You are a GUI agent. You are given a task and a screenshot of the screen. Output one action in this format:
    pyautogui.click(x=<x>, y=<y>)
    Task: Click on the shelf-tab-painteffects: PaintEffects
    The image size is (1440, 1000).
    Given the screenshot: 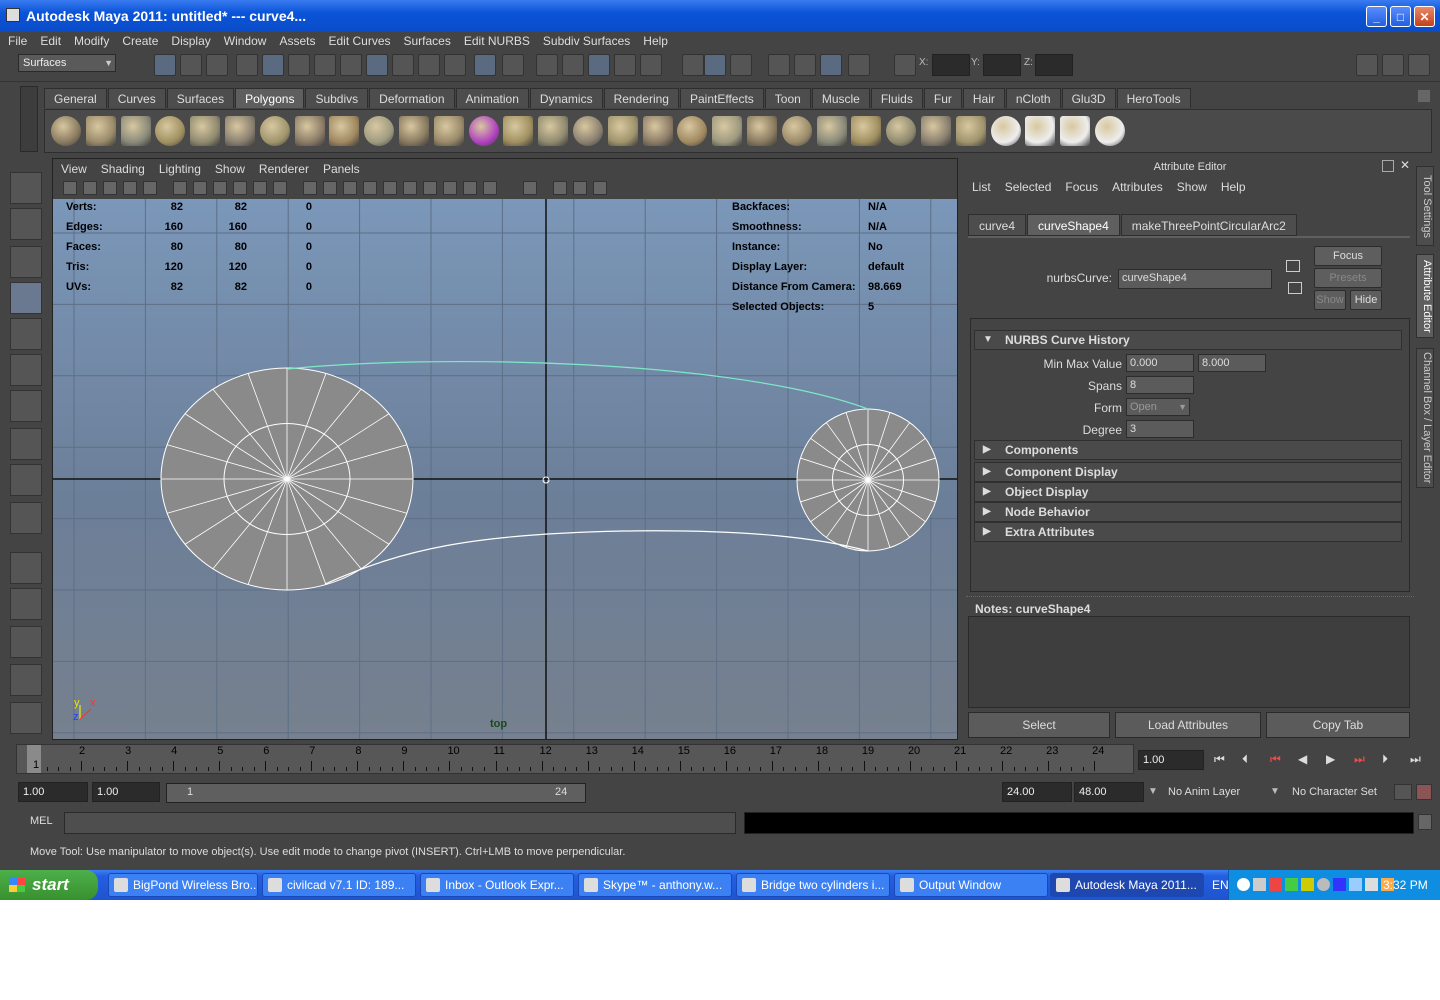 What is the action you would take?
    pyautogui.click(x=721, y=98)
    